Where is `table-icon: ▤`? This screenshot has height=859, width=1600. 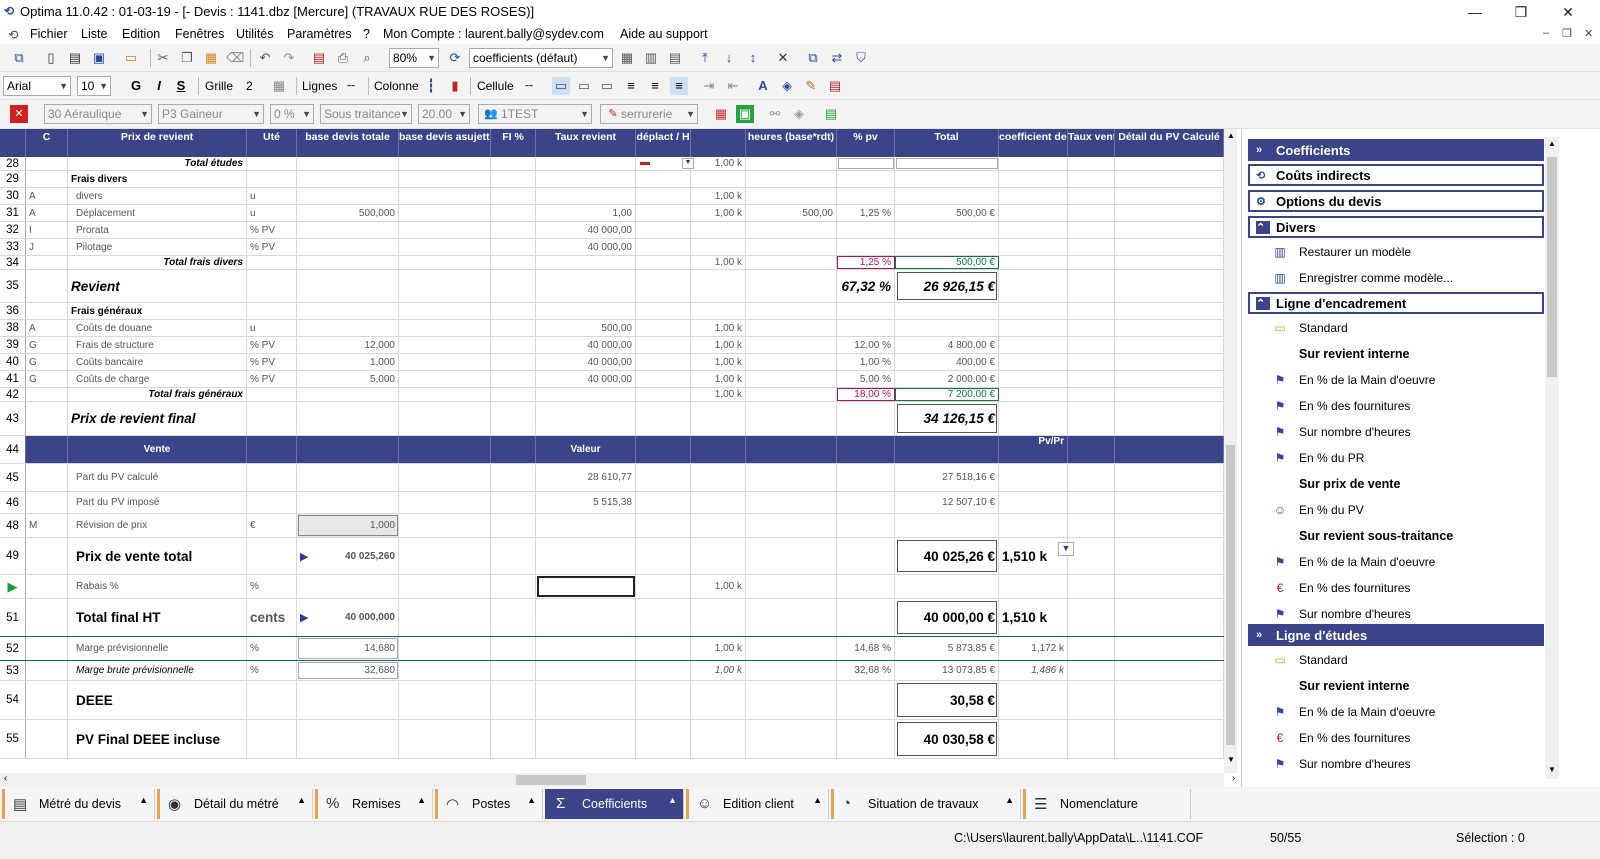
table-icon: ▤ is located at coordinates (675, 58).